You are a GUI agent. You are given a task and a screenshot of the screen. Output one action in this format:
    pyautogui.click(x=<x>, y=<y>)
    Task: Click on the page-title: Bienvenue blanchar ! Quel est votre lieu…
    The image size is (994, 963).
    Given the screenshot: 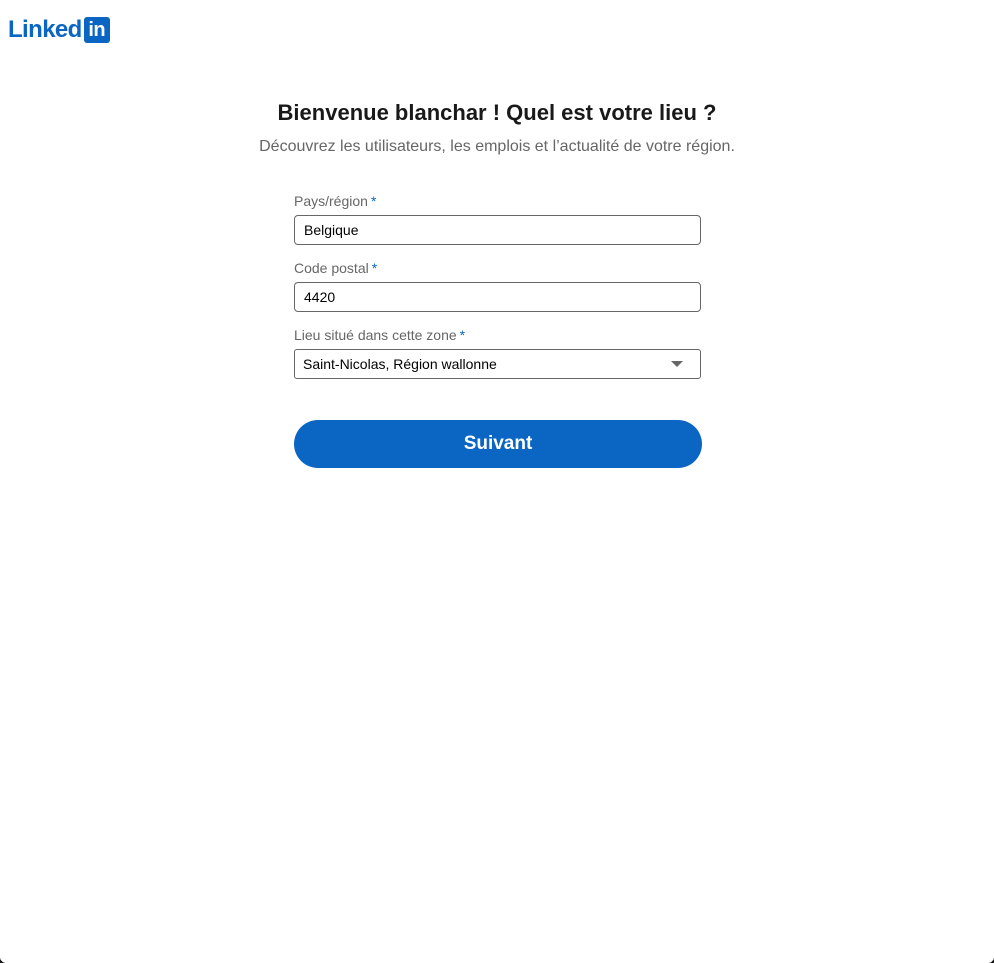 What is the action you would take?
    pyautogui.click(x=497, y=112)
    